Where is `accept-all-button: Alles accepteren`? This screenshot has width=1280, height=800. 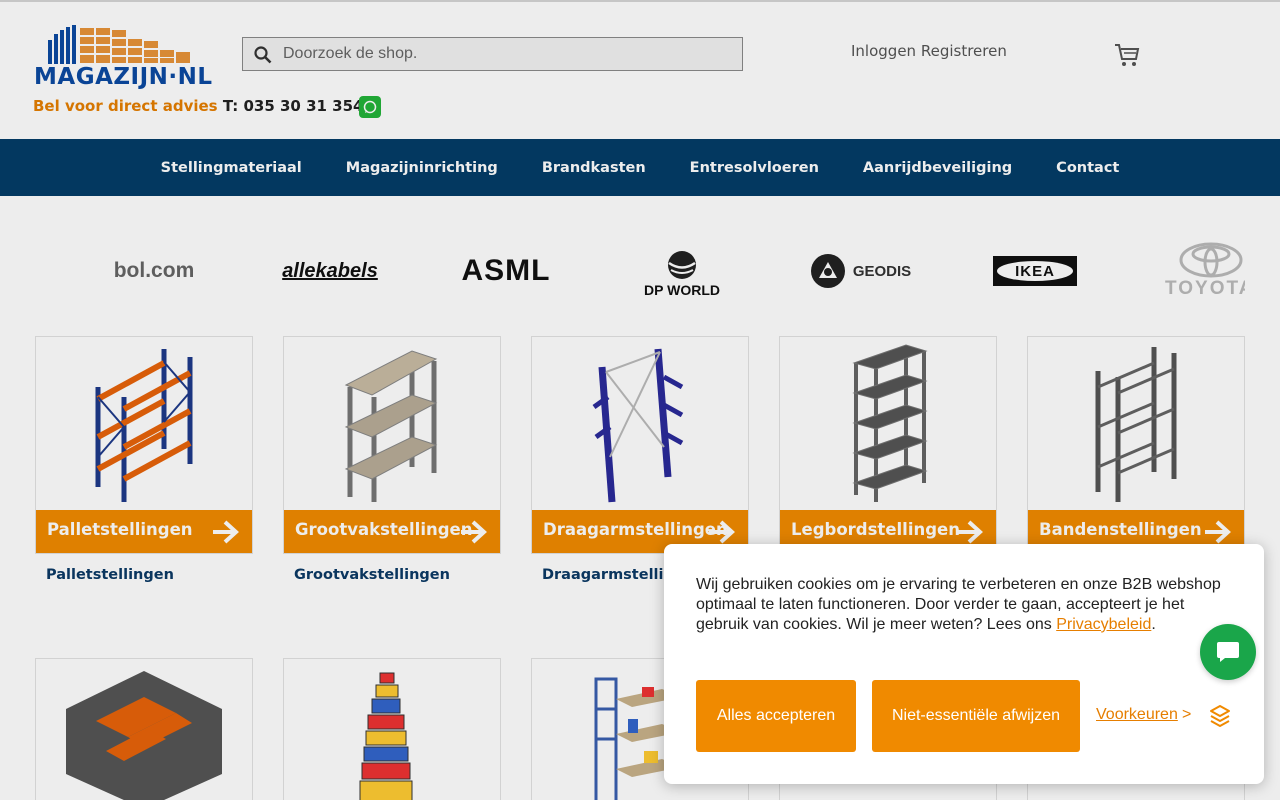
accept-all-button: Alles accepteren is located at coordinates (776, 716).